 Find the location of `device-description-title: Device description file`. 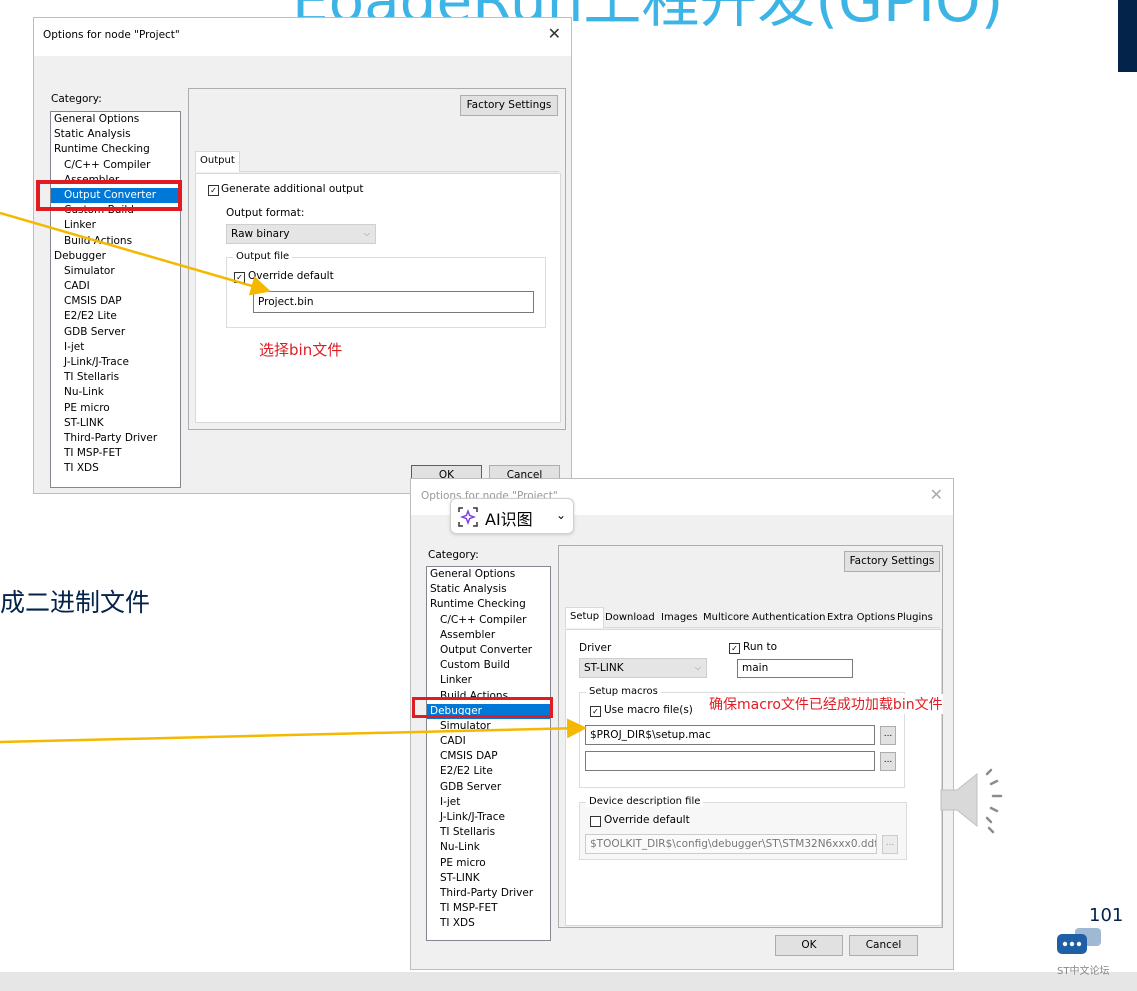

device-description-title: Device description file is located at coordinates (645, 801).